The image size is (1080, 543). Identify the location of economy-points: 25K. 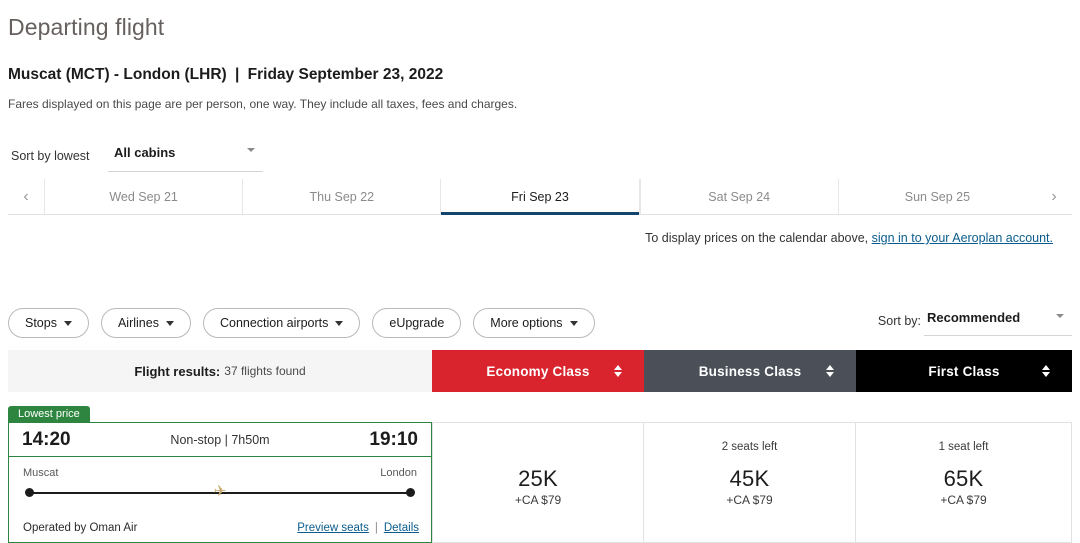
(538, 478).